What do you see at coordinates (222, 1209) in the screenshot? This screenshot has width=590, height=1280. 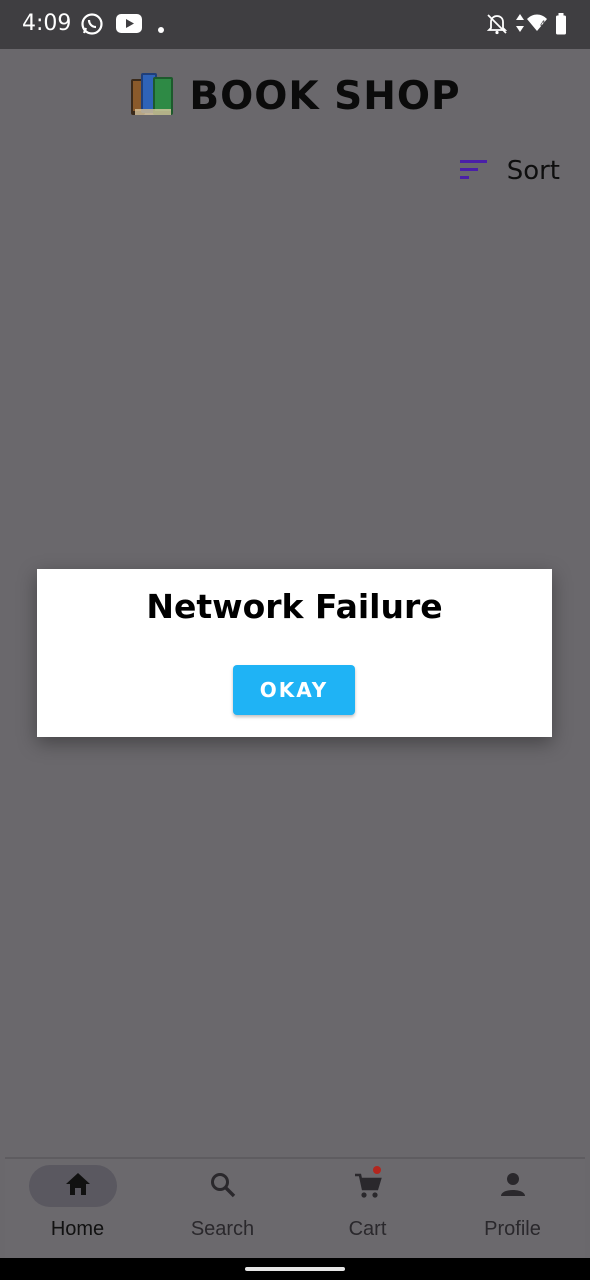 I see `nav-item-search: Search` at bounding box center [222, 1209].